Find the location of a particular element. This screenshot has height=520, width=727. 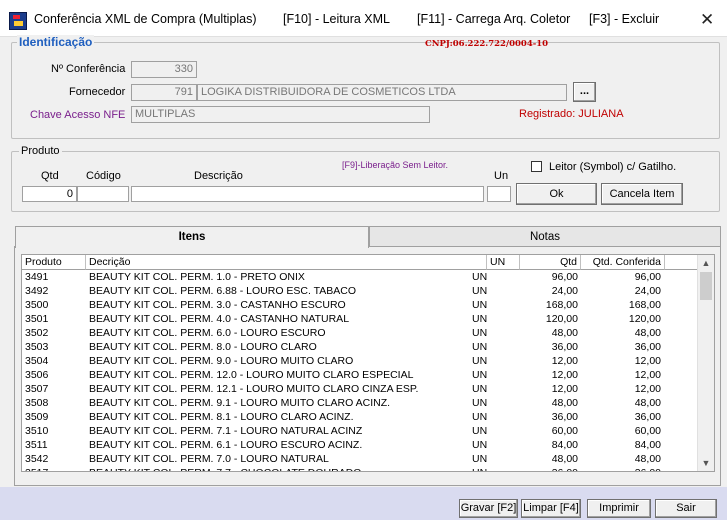

qtd-input: 0 is located at coordinates (49, 194).